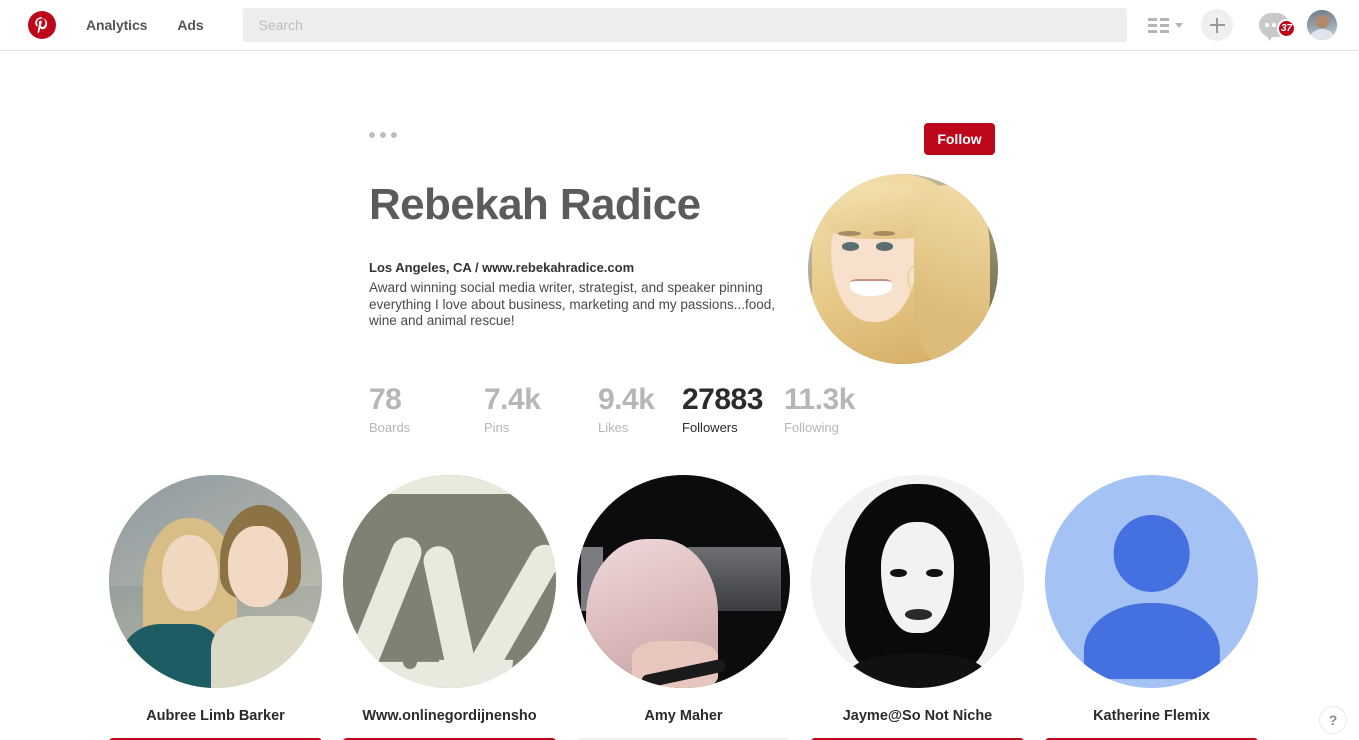 The image size is (1359, 740). Describe the element at coordinates (502, 267) in the screenshot. I see `profile-location-website: Los Angeles, CA / www.rebekahradice.com` at that location.